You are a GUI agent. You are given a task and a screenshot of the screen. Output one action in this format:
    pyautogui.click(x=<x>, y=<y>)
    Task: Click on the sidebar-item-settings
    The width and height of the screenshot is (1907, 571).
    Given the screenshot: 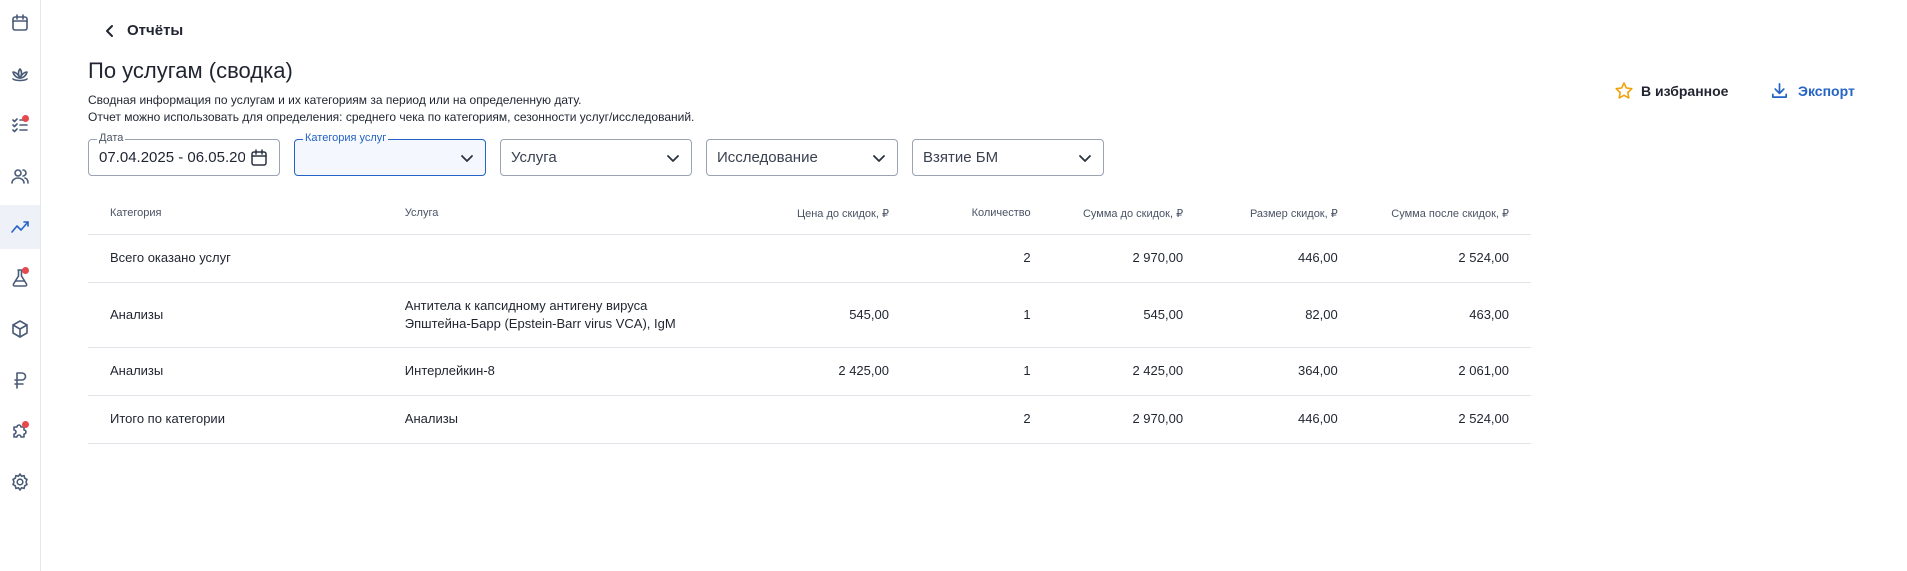 What is the action you would take?
    pyautogui.click(x=20, y=482)
    